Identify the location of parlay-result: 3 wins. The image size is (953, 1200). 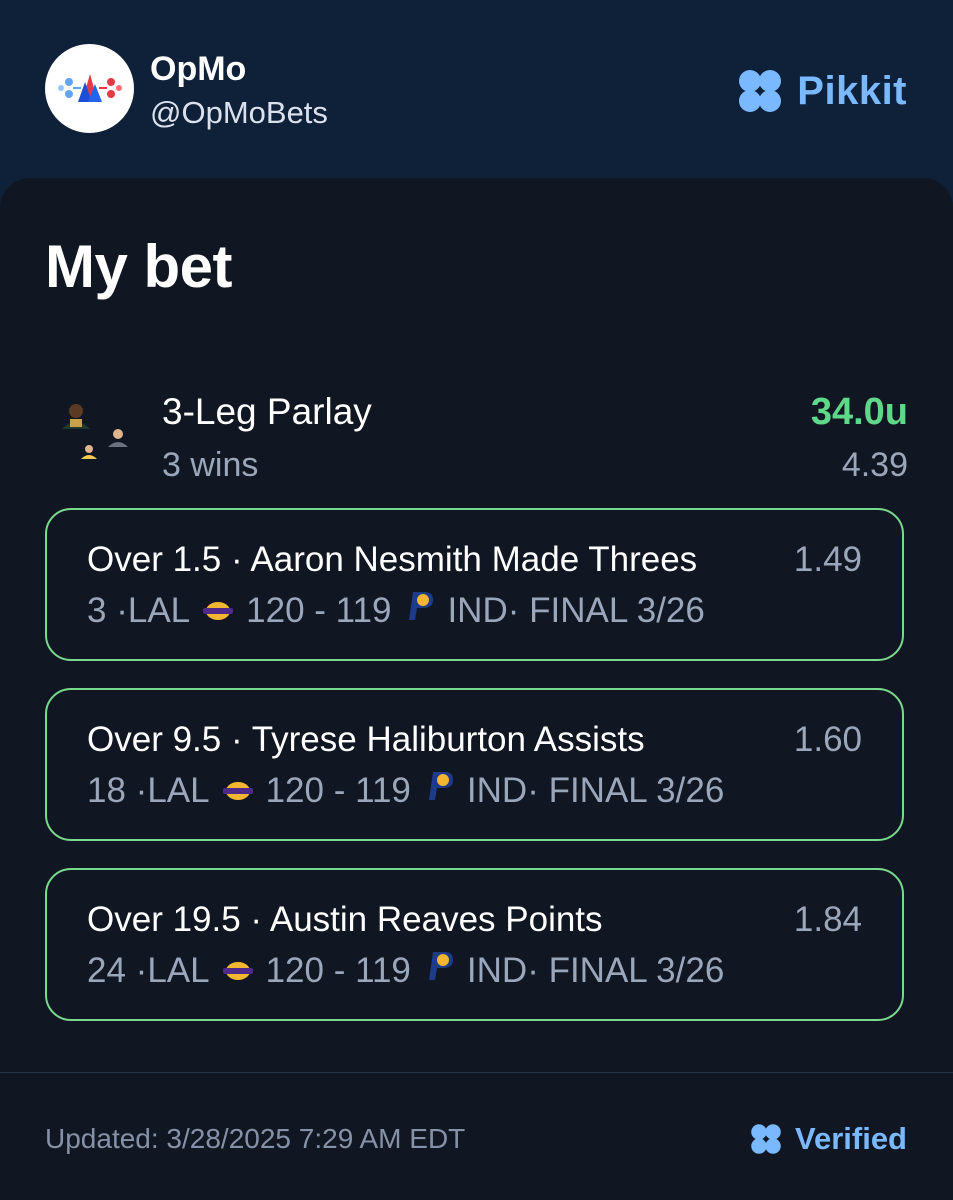
(210, 465).